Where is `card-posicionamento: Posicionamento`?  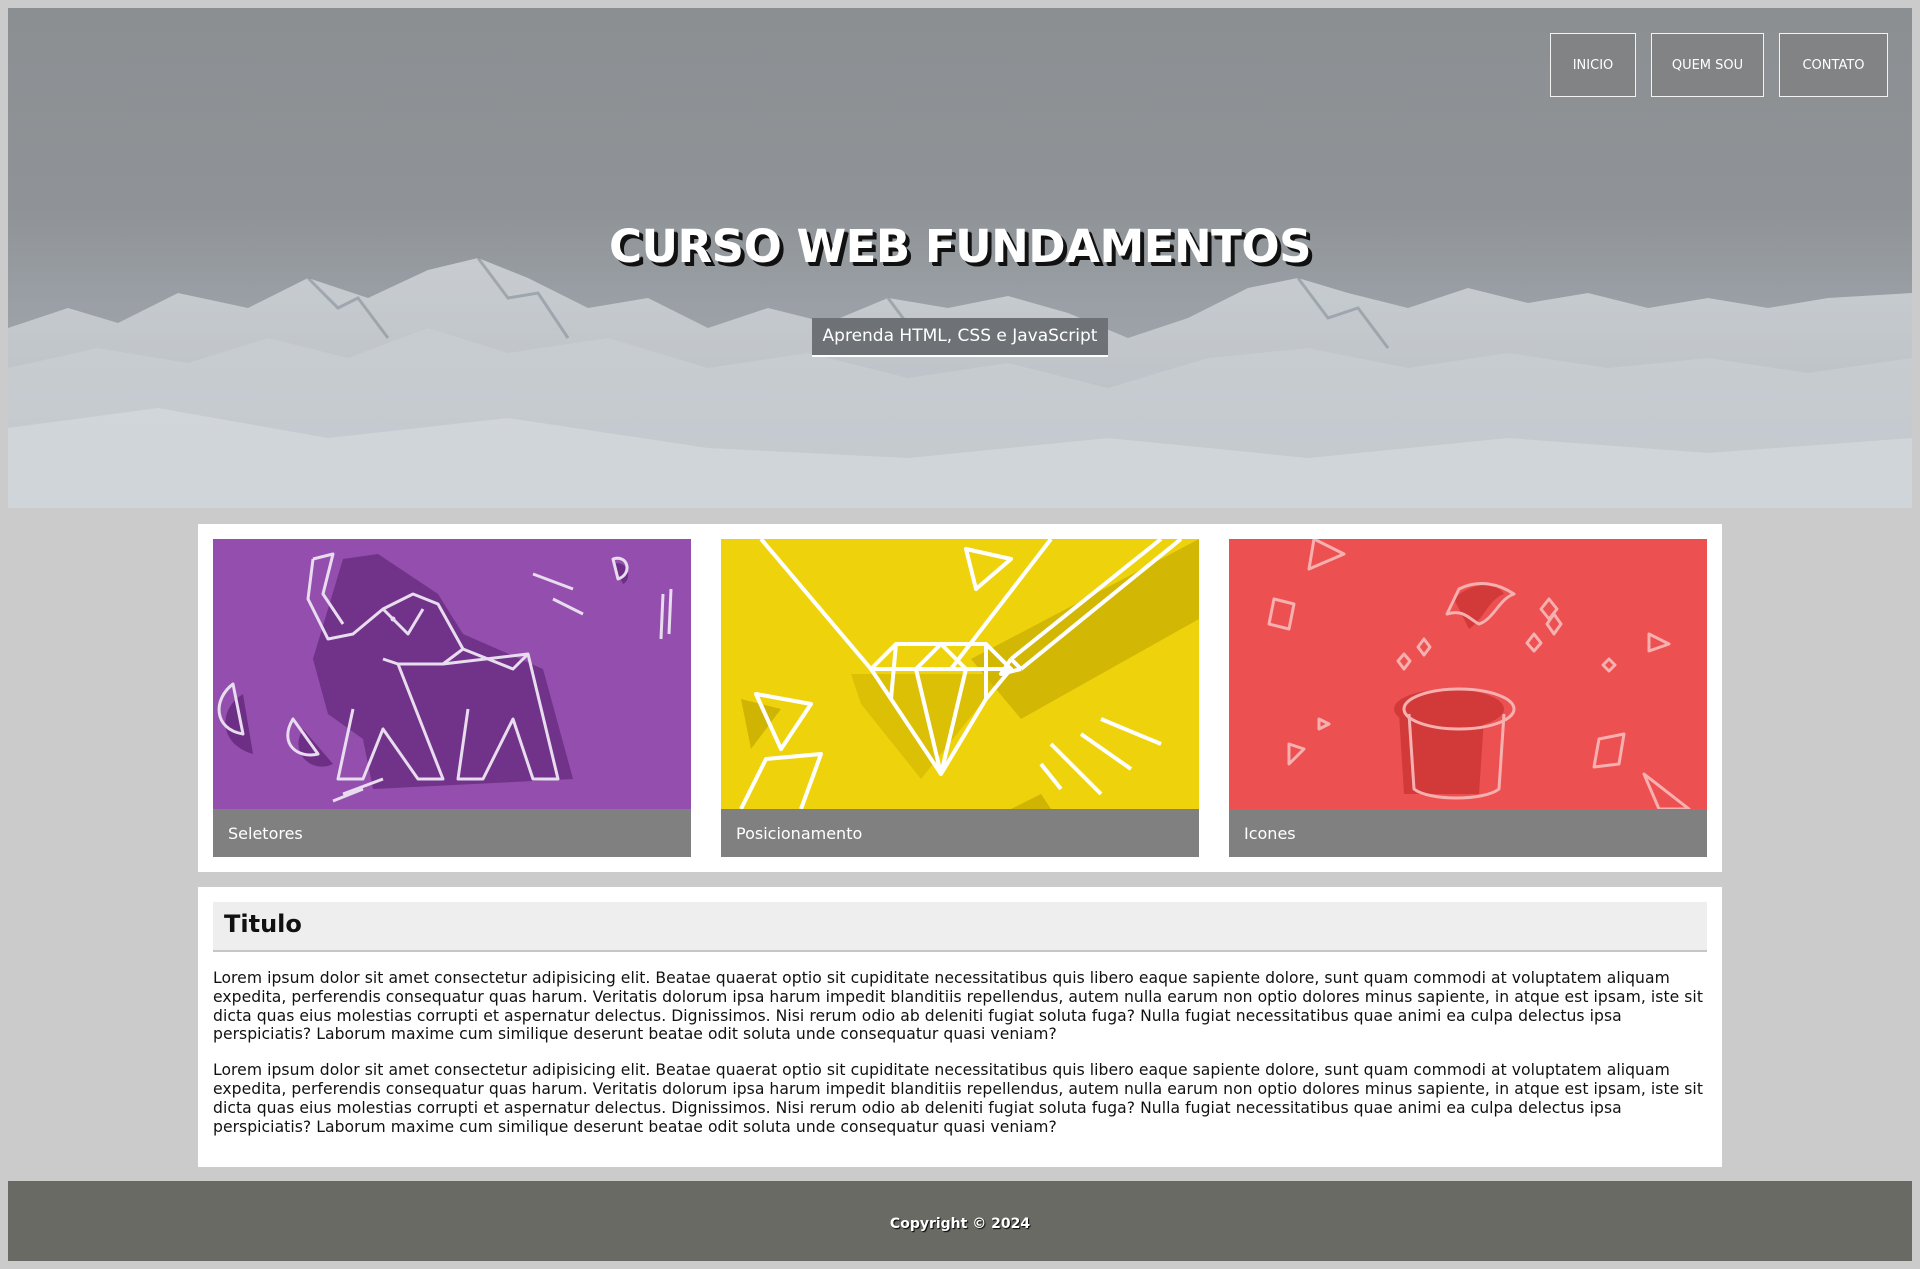 card-posicionamento: Posicionamento is located at coordinates (960, 698).